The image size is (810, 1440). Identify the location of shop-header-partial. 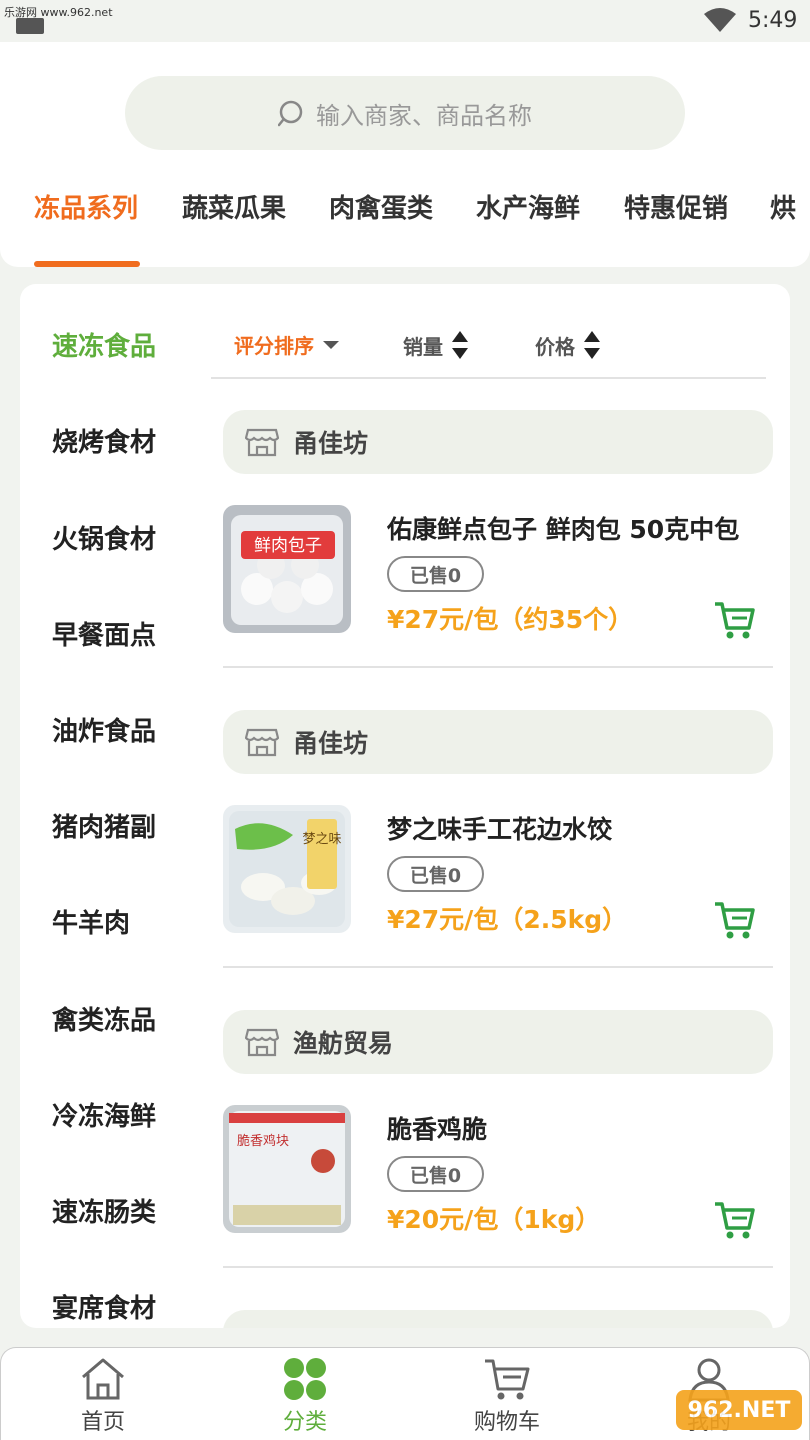
(498, 1319).